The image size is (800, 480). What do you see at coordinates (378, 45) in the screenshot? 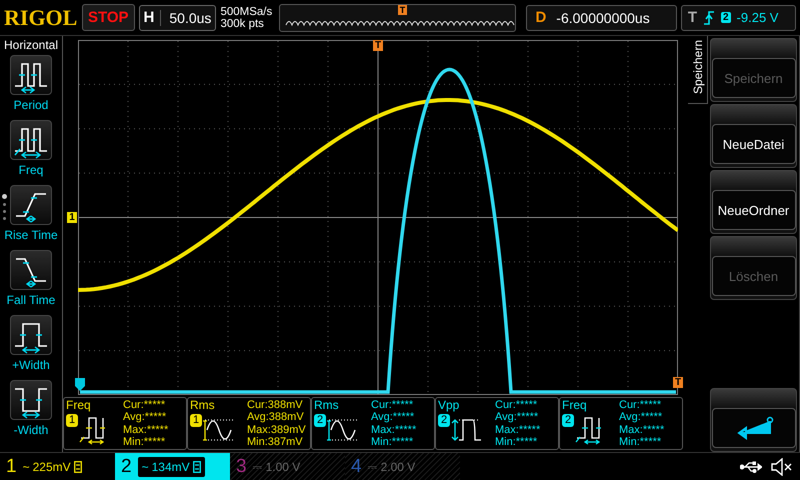
I see `trigger-marker: T` at bounding box center [378, 45].